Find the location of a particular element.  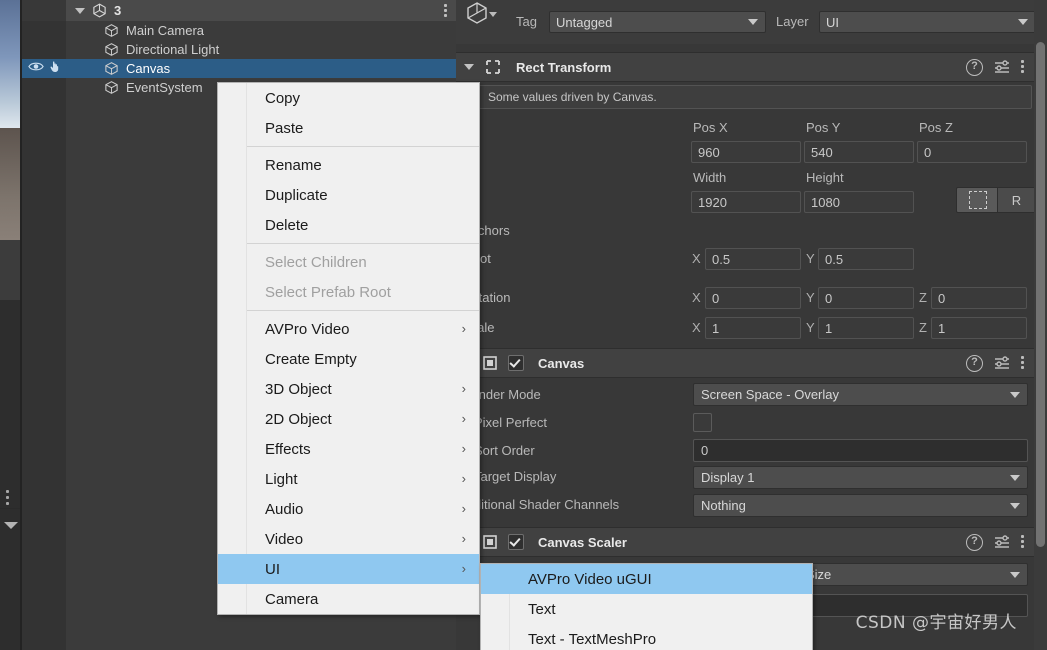

scene-ground is located at coordinates (11, 186).